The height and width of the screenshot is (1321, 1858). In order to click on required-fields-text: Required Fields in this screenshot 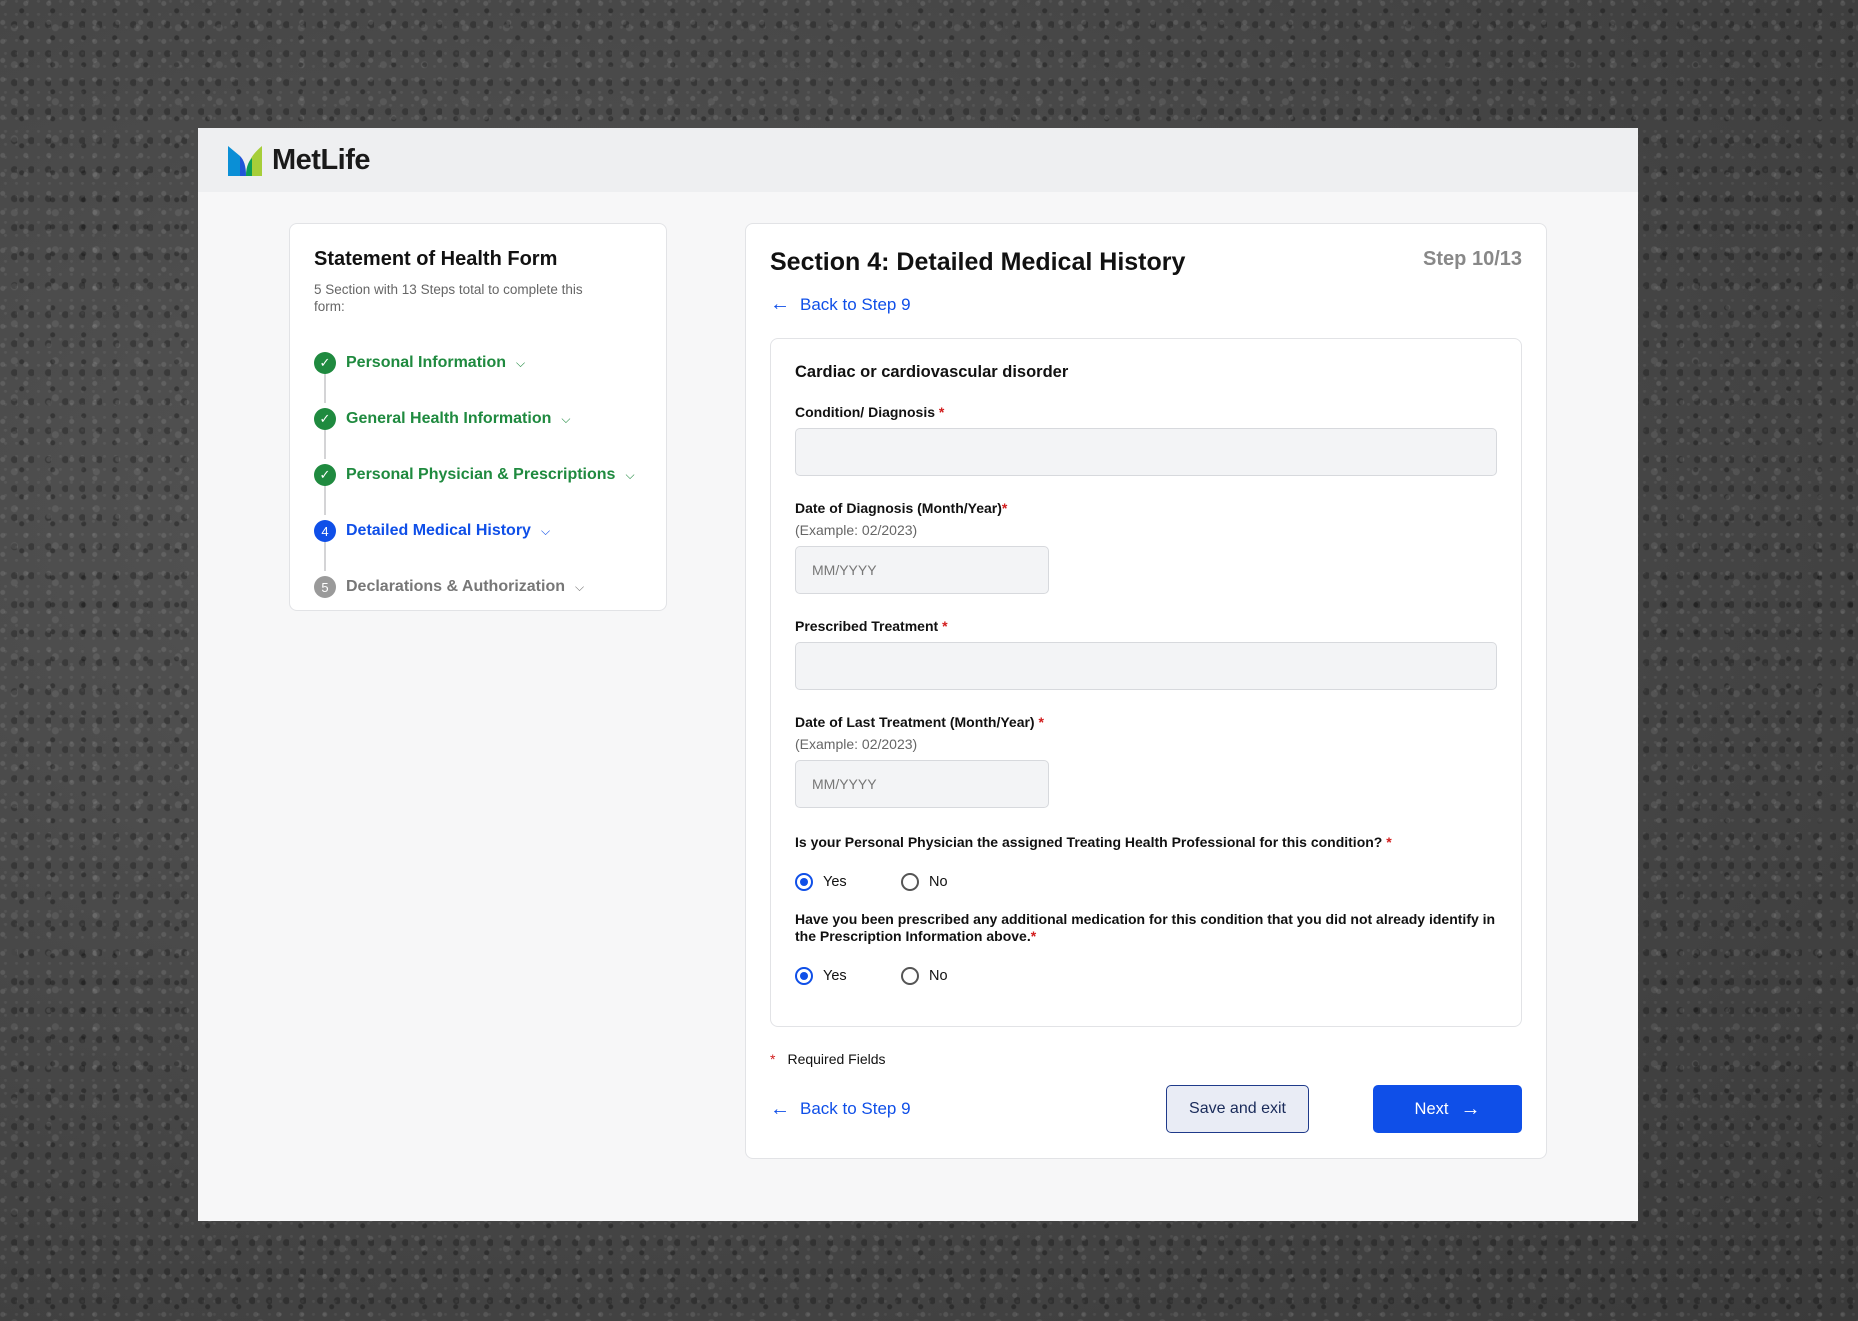, I will do `click(836, 1059)`.